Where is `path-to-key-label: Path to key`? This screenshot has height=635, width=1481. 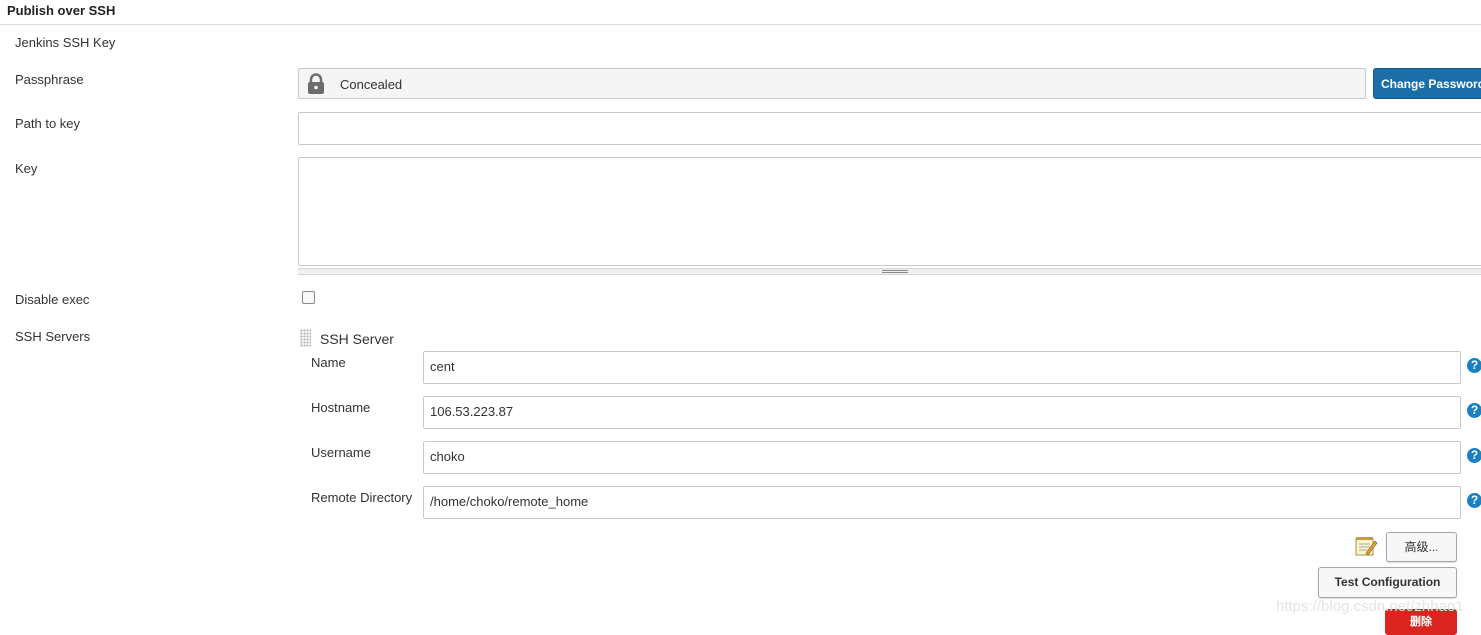
path-to-key-label: Path to key is located at coordinates (48, 123).